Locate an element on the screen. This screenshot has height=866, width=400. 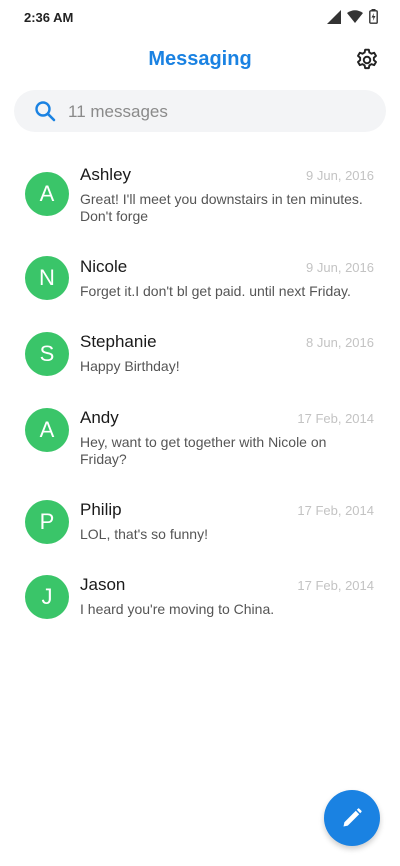
wifi-icon is located at coordinates (355, 19).